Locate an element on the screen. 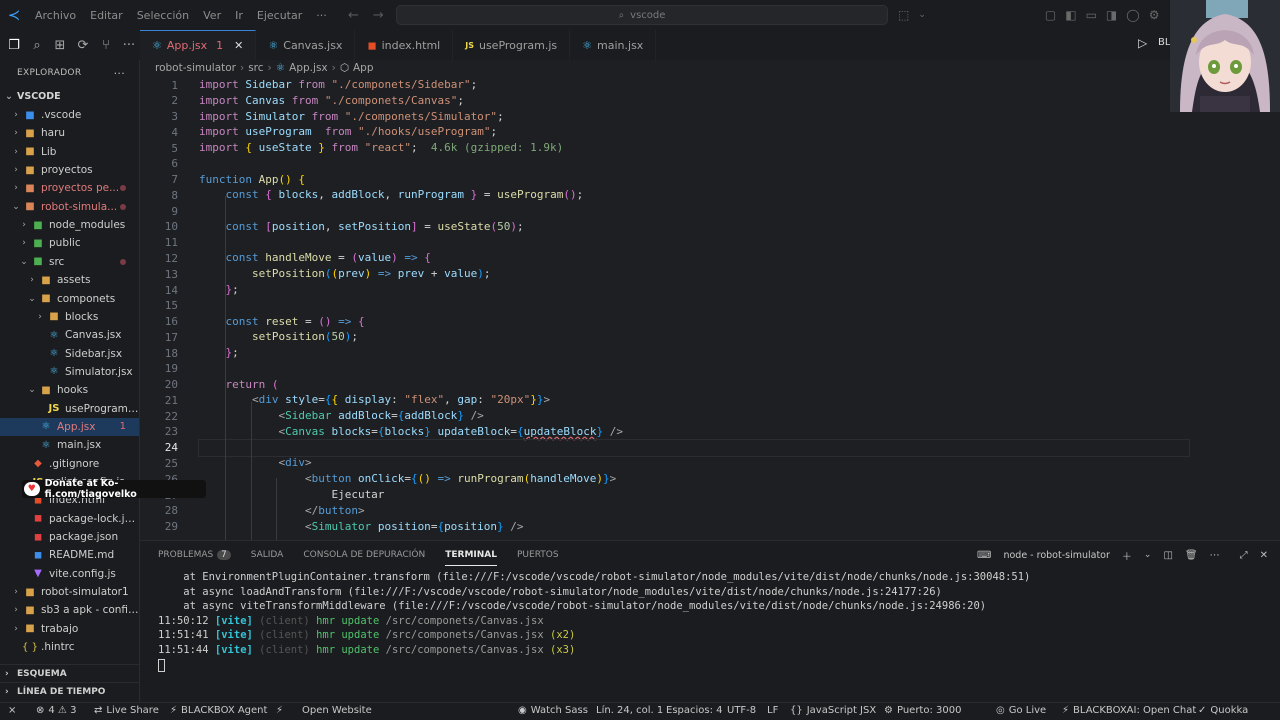 The image size is (1280, 720). code-line: 27 Ejecutar is located at coordinates (710, 495).